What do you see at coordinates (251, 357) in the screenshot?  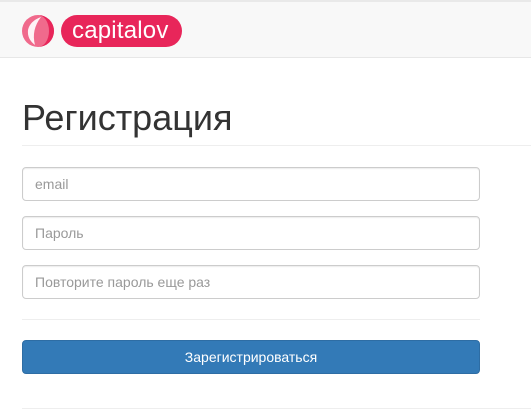 I see `register-button: Зарегистрироваться` at bounding box center [251, 357].